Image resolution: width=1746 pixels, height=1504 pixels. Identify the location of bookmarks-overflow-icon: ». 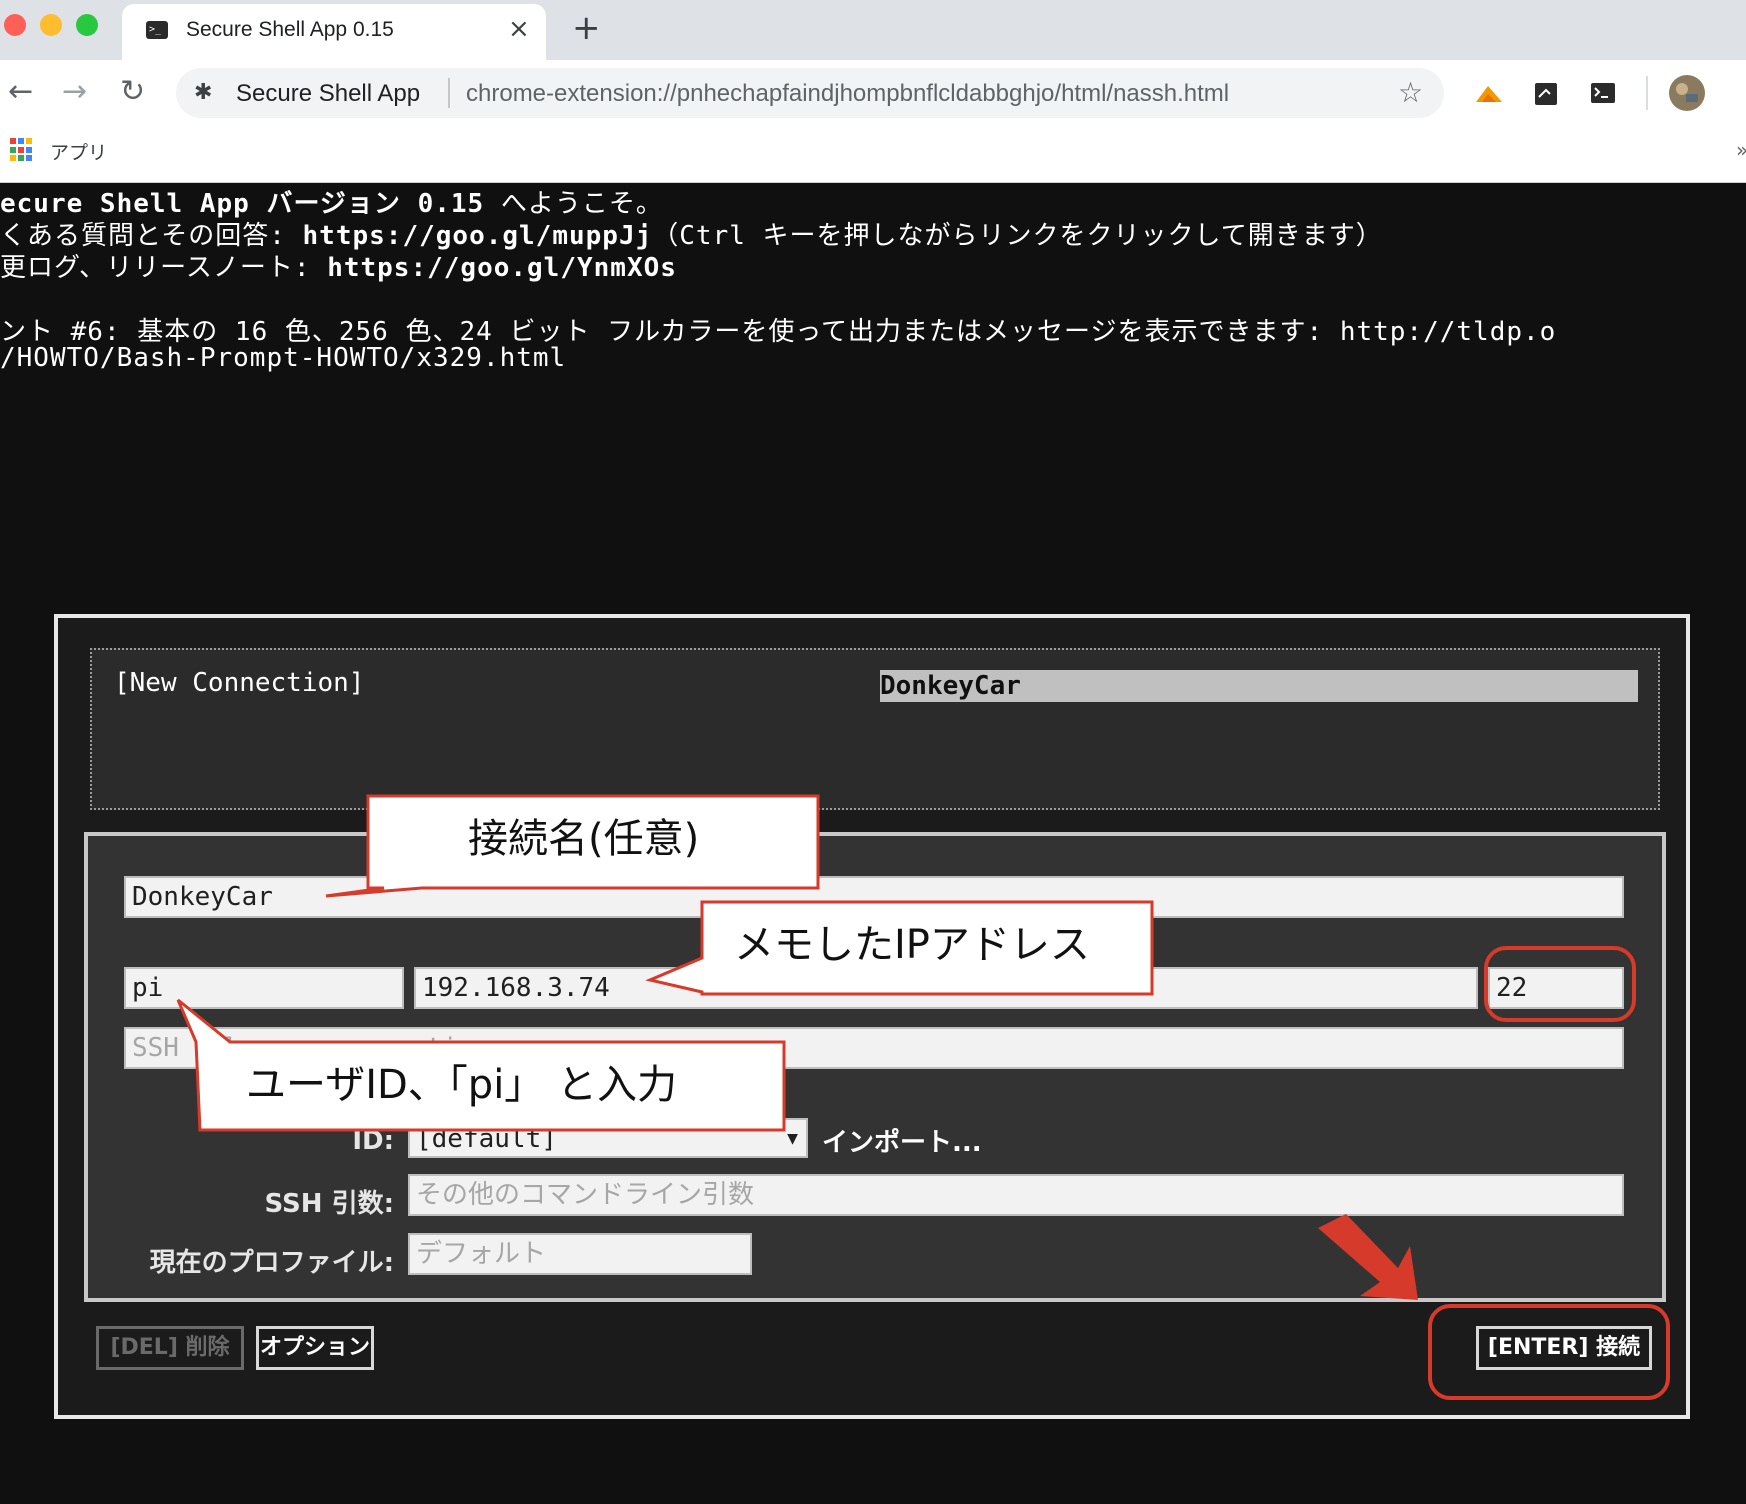
(1741, 150).